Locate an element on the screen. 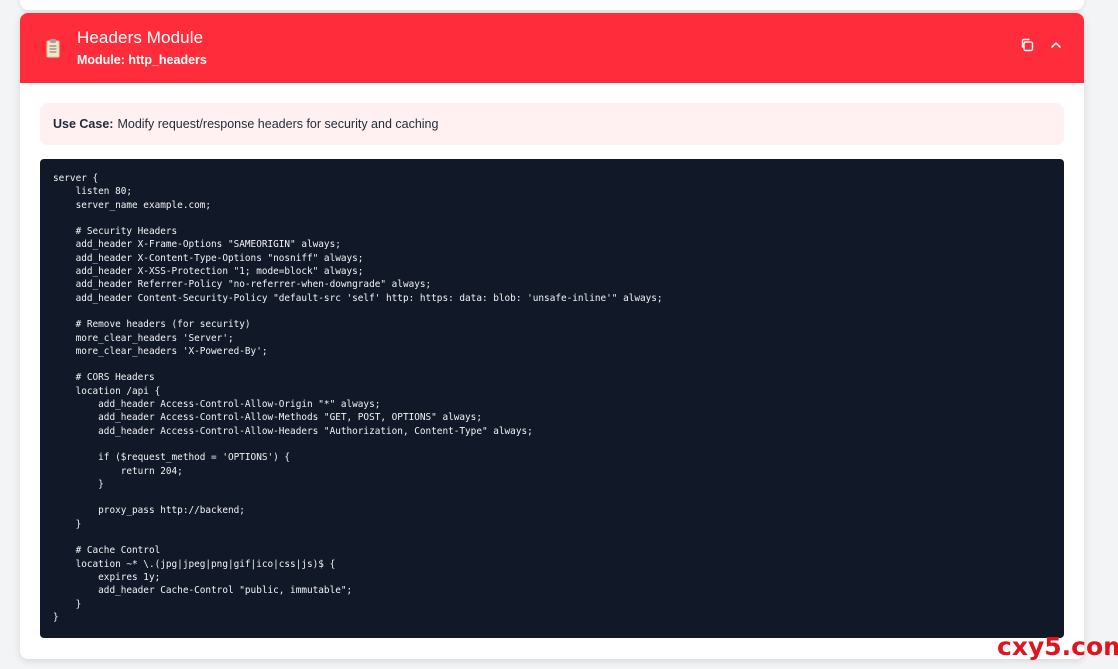 This screenshot has height=669, width=1118. copy-icon is located at coordinates (1027, 47).